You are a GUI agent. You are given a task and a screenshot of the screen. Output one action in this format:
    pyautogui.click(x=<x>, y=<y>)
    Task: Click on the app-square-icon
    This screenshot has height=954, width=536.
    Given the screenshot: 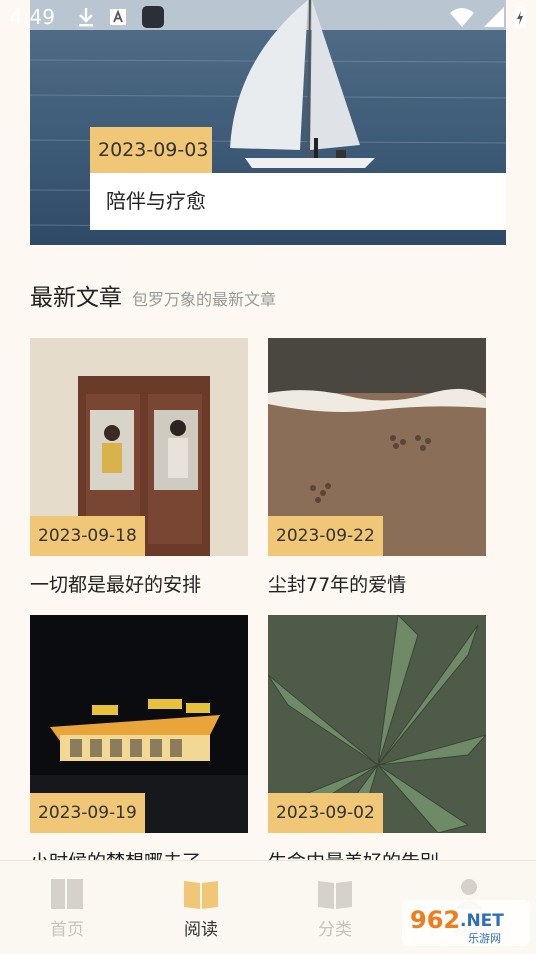 What is the action you would take?
    pyautogui.click(x=152, y=17)
    